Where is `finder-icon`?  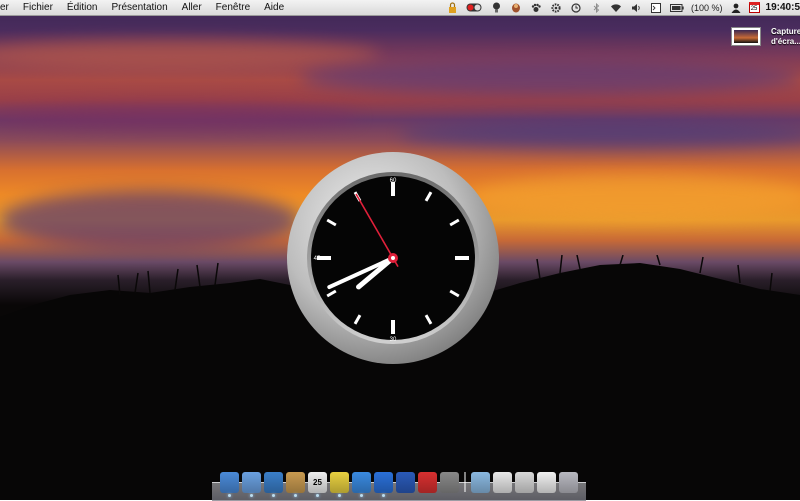
finder-icon is located at coordinates (229, 484).